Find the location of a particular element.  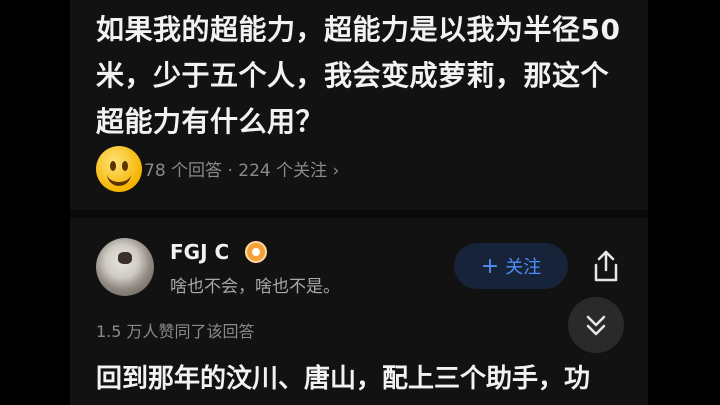

double-chevron-down-icon is located at coordinates (596, 325).